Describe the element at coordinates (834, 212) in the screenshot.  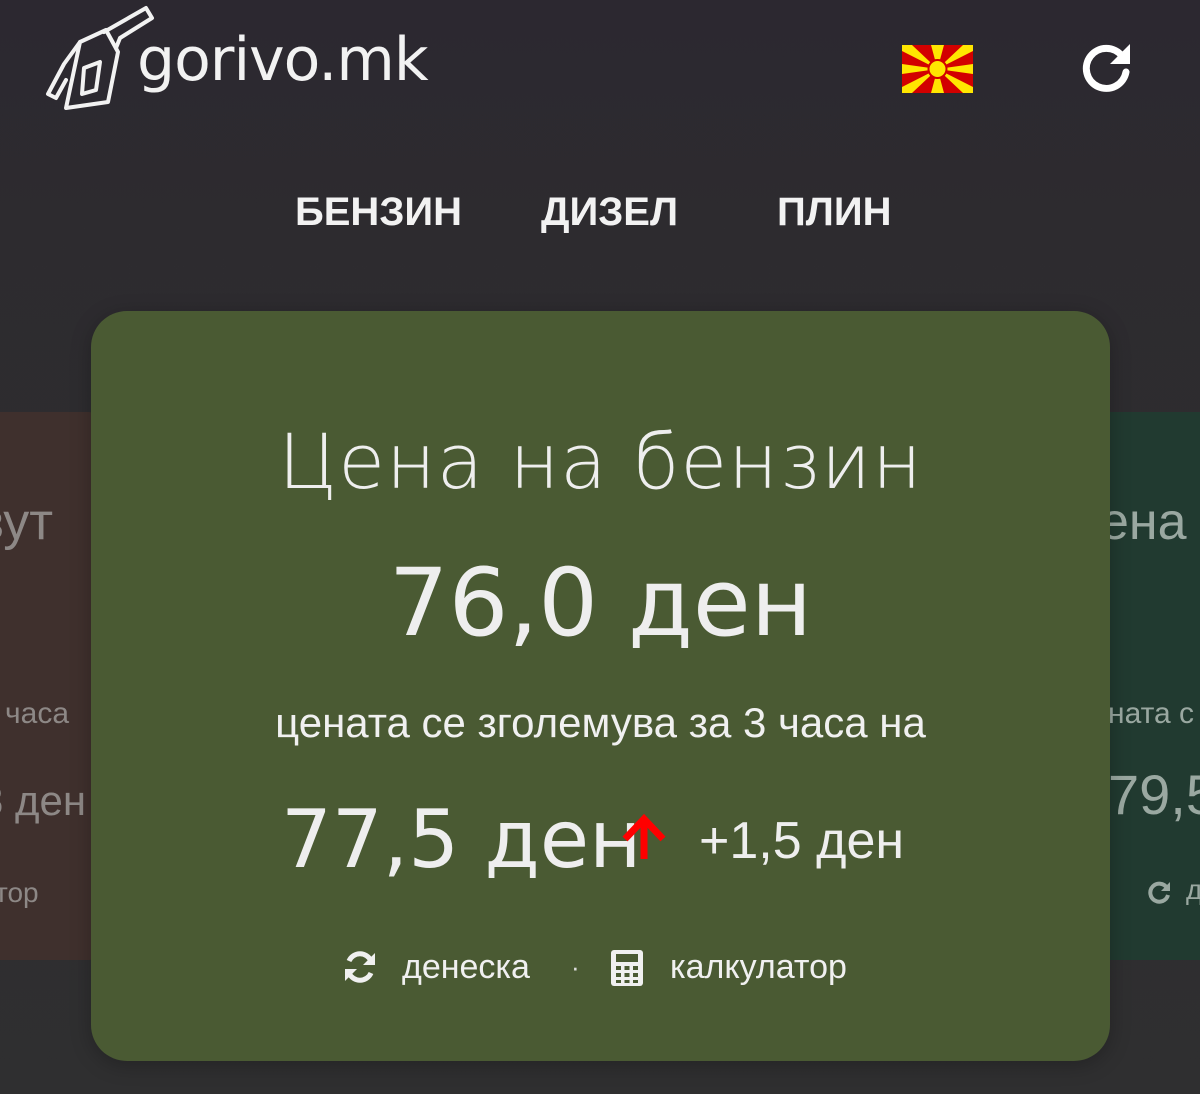
I see `tab-gas: ПЛИН` at that location.